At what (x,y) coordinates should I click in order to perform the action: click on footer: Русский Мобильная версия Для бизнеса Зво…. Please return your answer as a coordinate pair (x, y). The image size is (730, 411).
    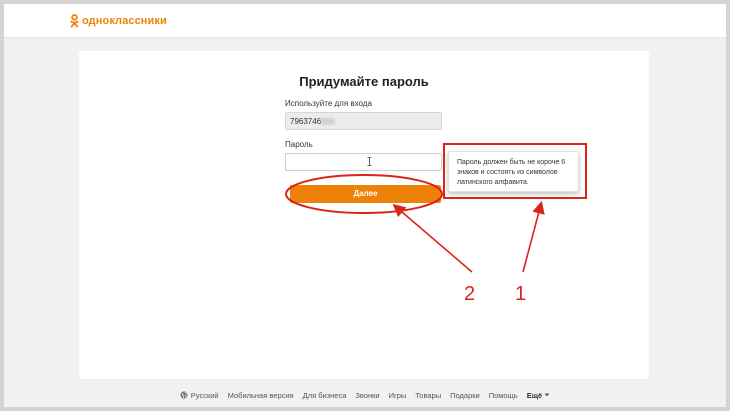
    Looking at the image, I should click on (365, 395).